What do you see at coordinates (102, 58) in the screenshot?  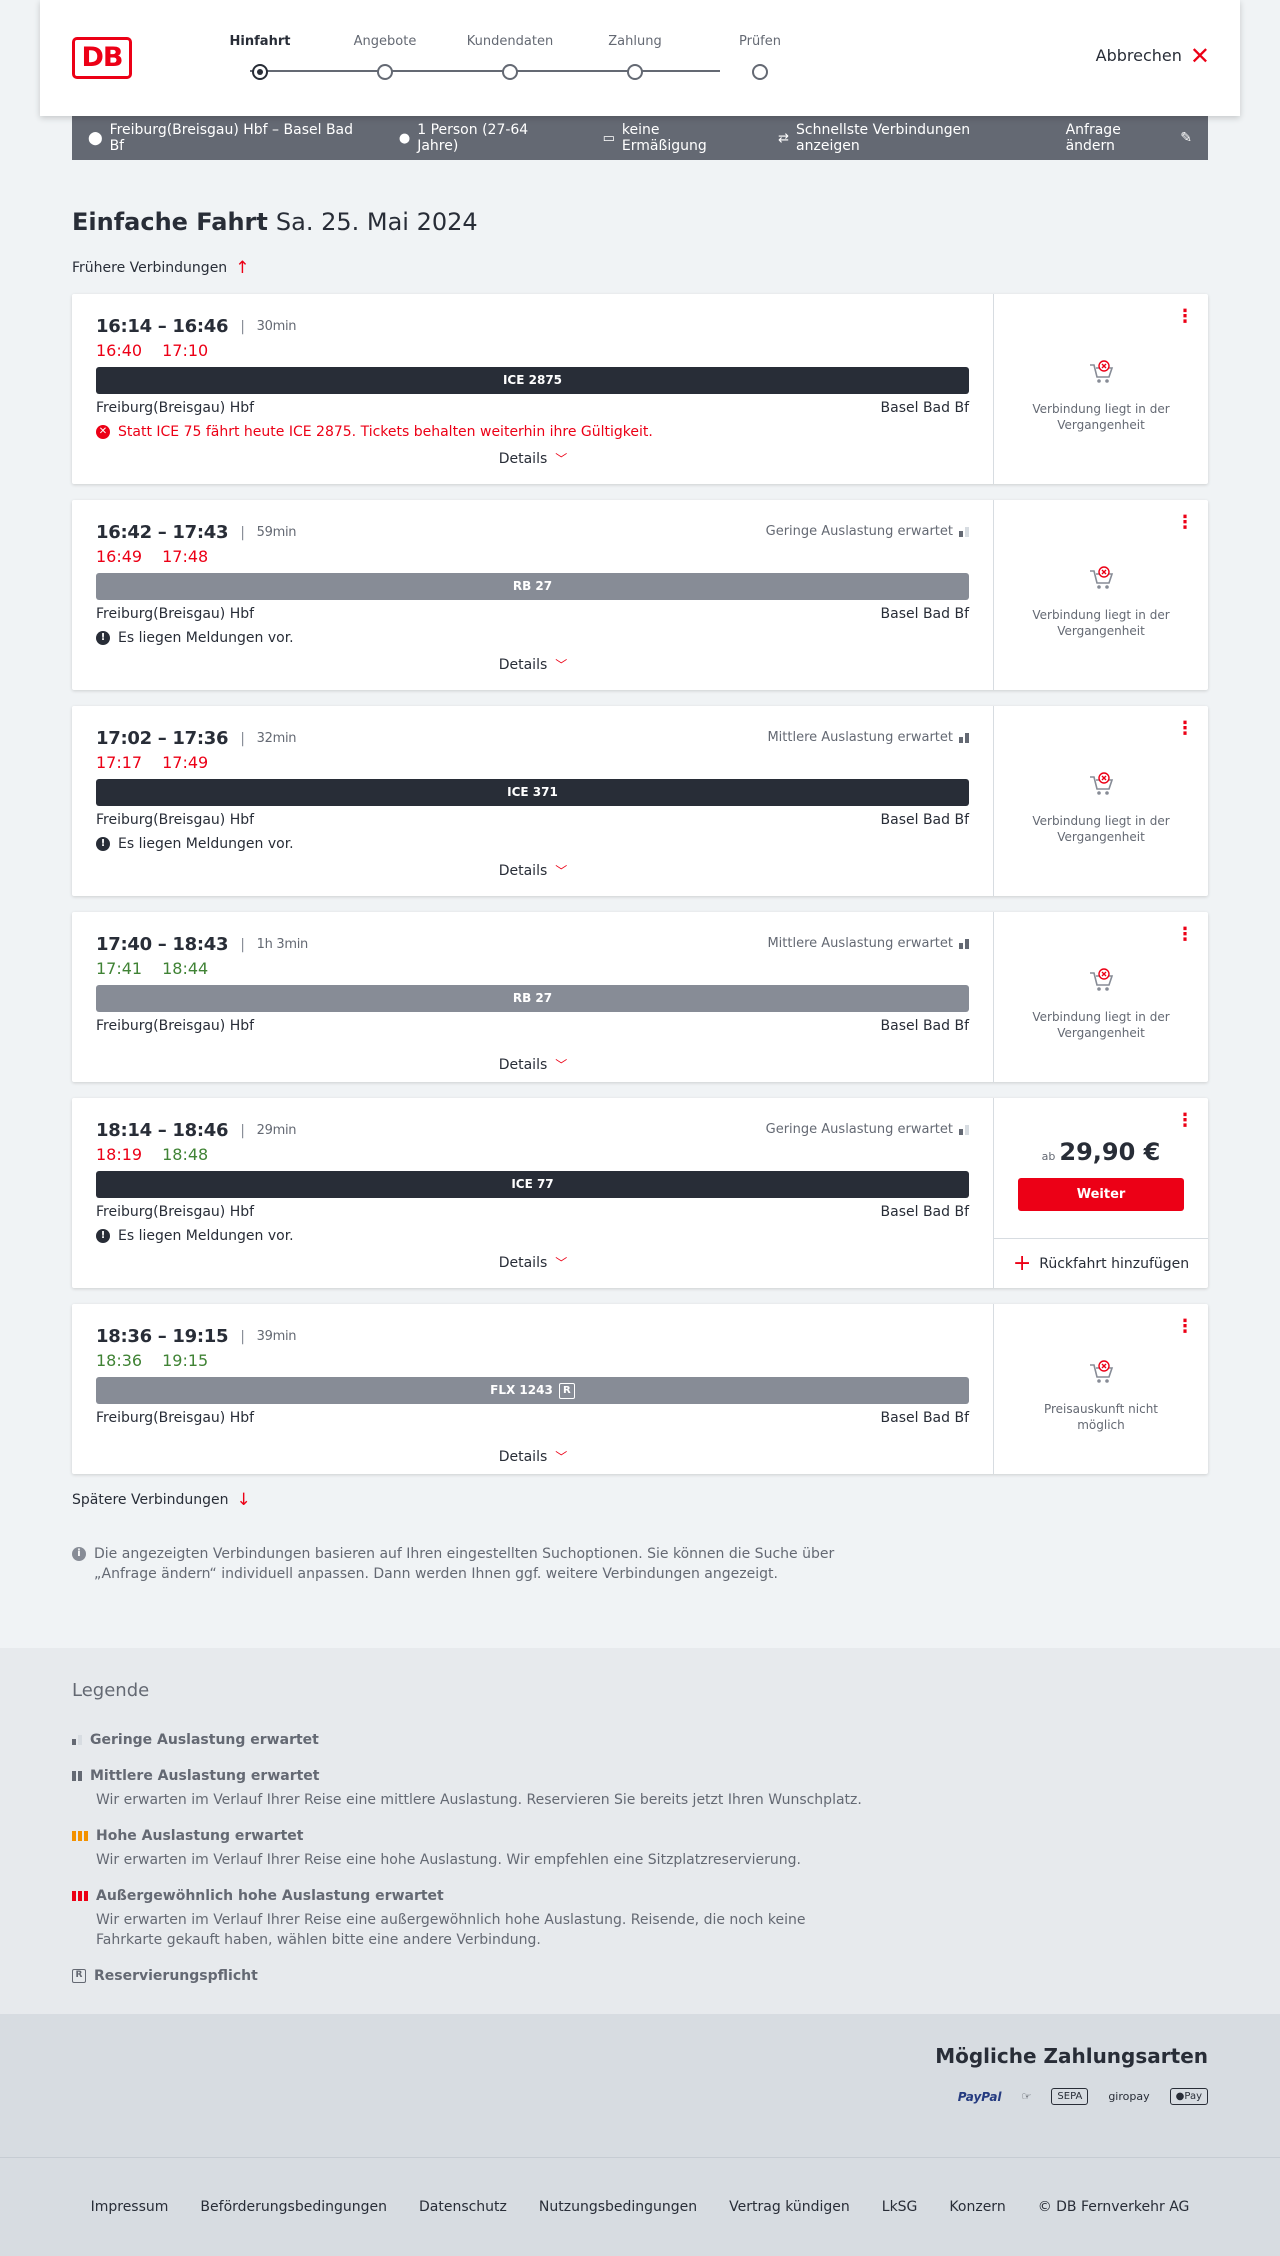 I see `db-logo: DB` at bounding box center [102, 58].